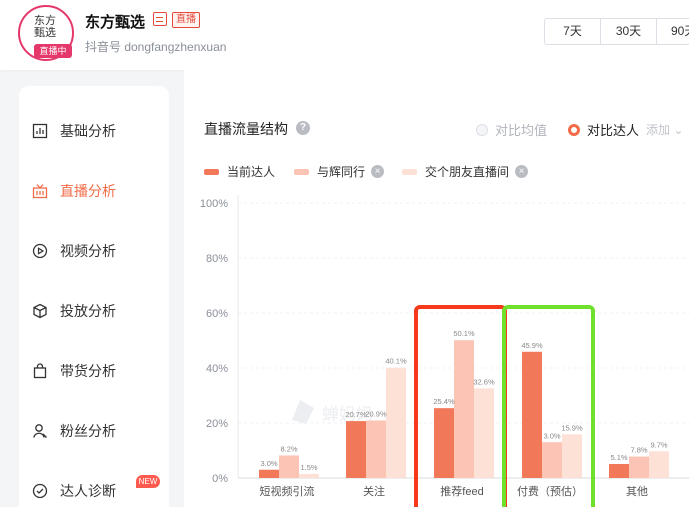  I want to click on y-tick-label: 60%, so click(217, 314).